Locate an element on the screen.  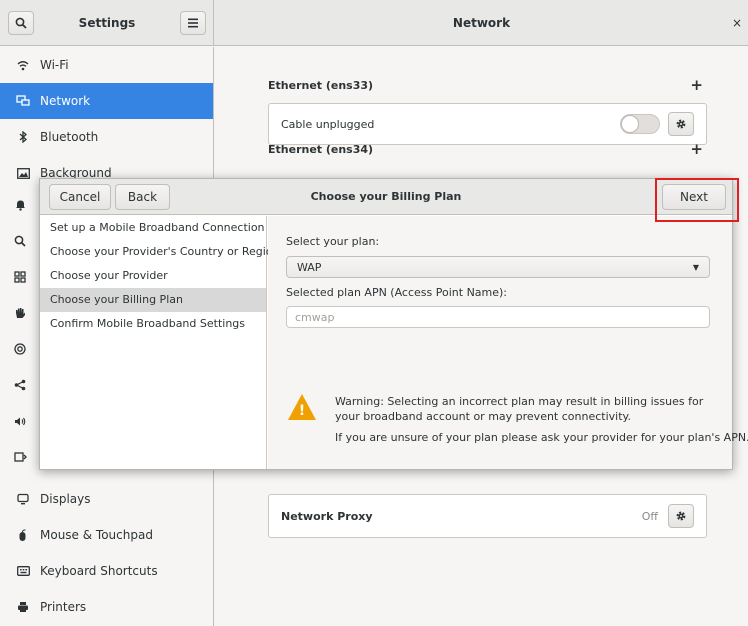
step-choose-billing-plan: Choose your Billing Plan is located at coordinates (153, 300).